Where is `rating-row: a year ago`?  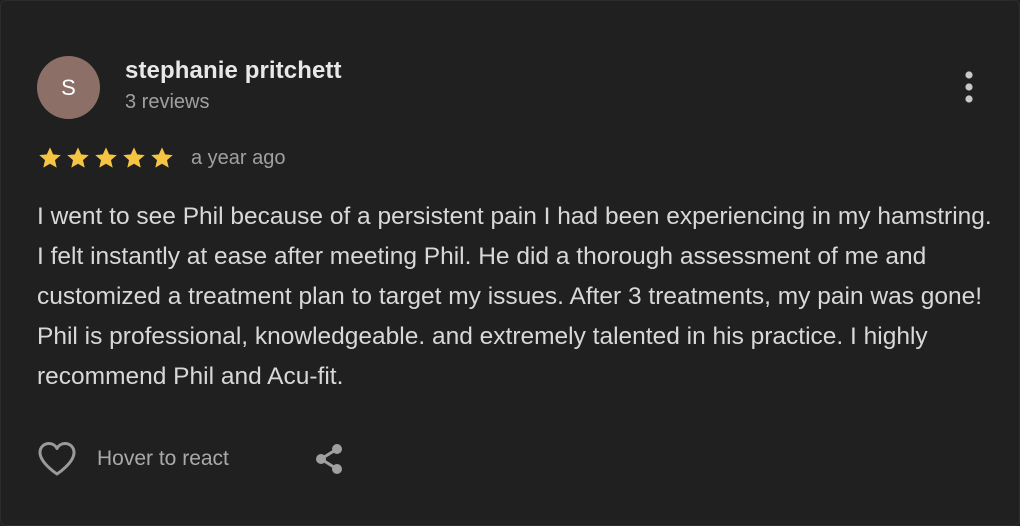 rating-row: a year ago is located at coordinates (161, 158).